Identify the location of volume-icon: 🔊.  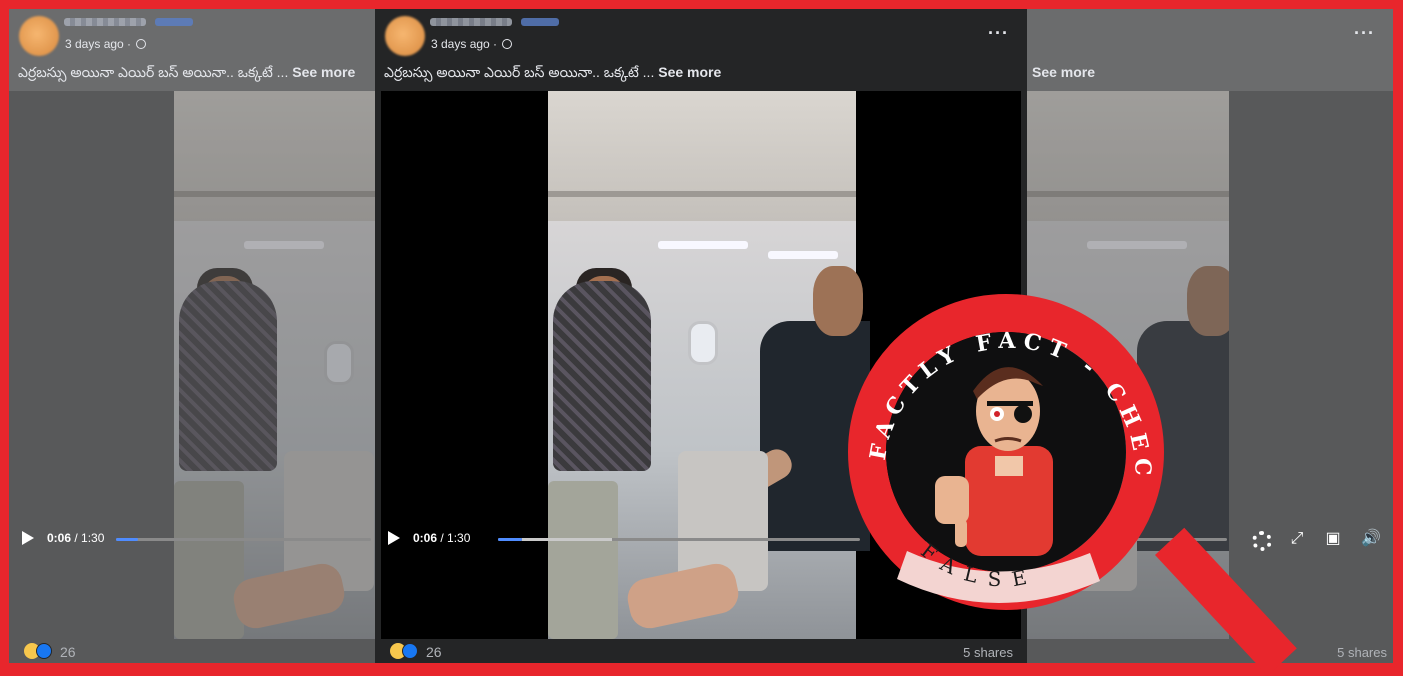
(1371, 539).